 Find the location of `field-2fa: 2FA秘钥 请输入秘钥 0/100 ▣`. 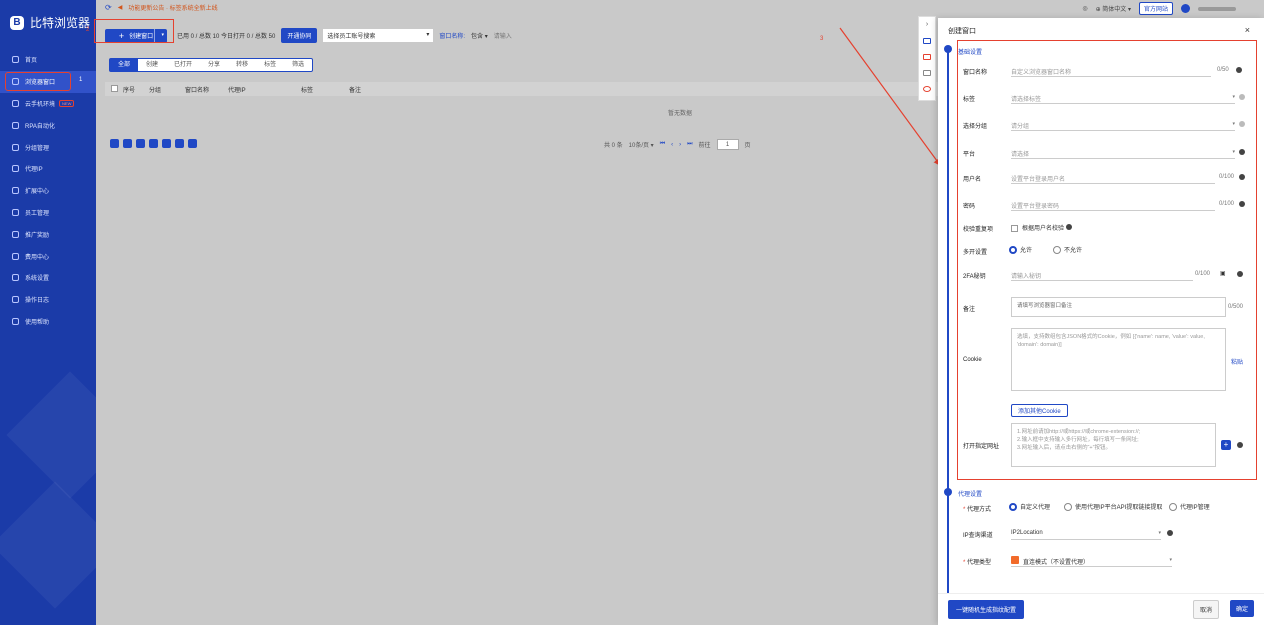

field-2fa: 2FA秘钥 请输入秘钥 0/100 ▣ is located at coordinates (1105, 275).